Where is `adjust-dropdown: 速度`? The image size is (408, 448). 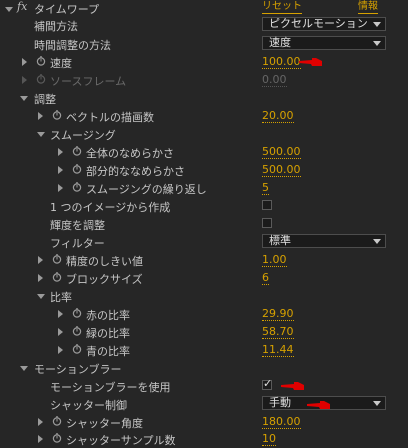 adjust-dropdown: 速度 is located at coordinates (324, 43).